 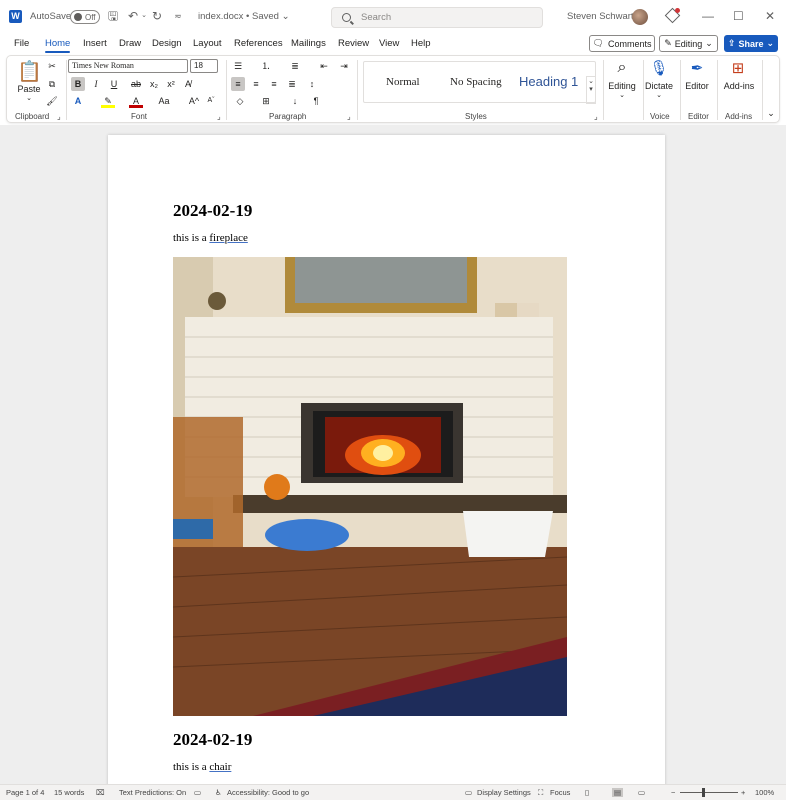 What do you see at coordinates (476, 82) in the screenshot?
I see `style-no-spacing: No Spacing` at bounding box center [476, 82].